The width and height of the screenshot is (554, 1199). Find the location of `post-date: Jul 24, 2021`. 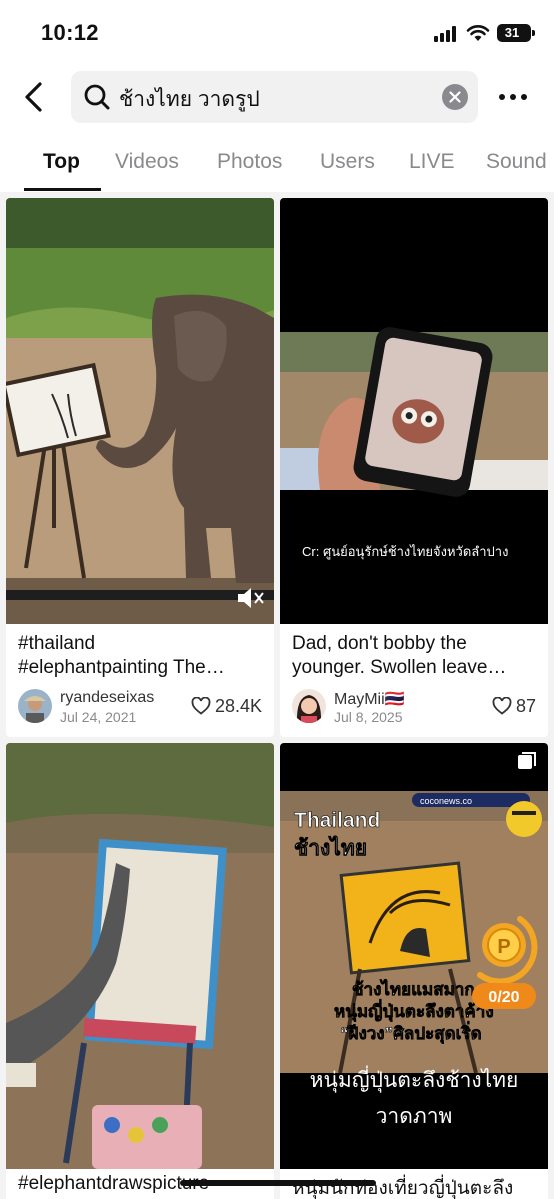

post-date: Jul 24, 2021 is located at coordinates (98, 717).